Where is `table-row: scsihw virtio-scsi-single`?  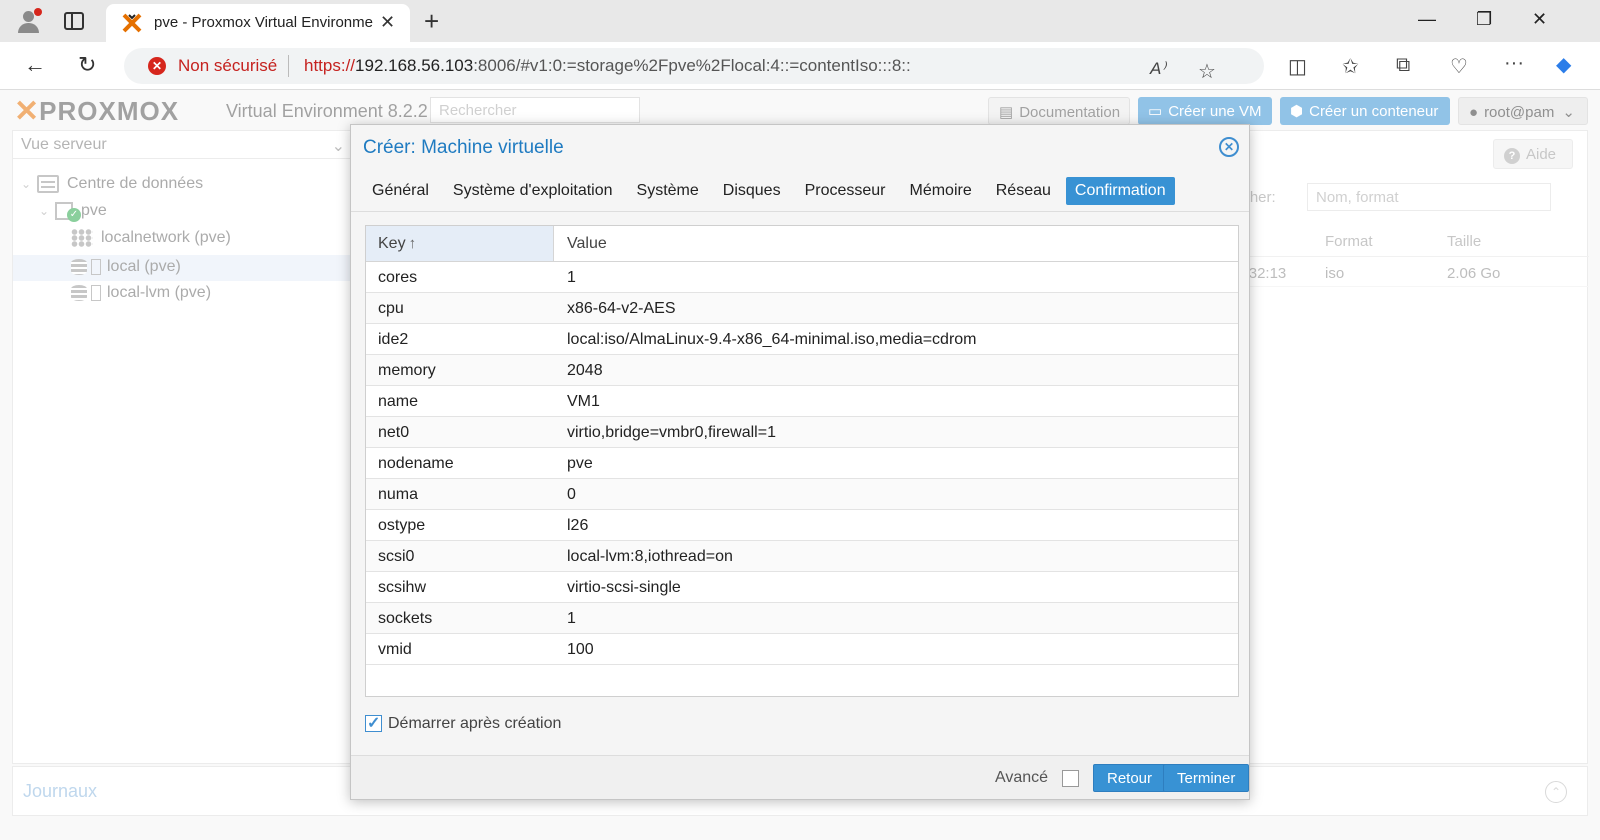 table-row: scsihw virtio-scsi-single is located at coordinates (802, 587).